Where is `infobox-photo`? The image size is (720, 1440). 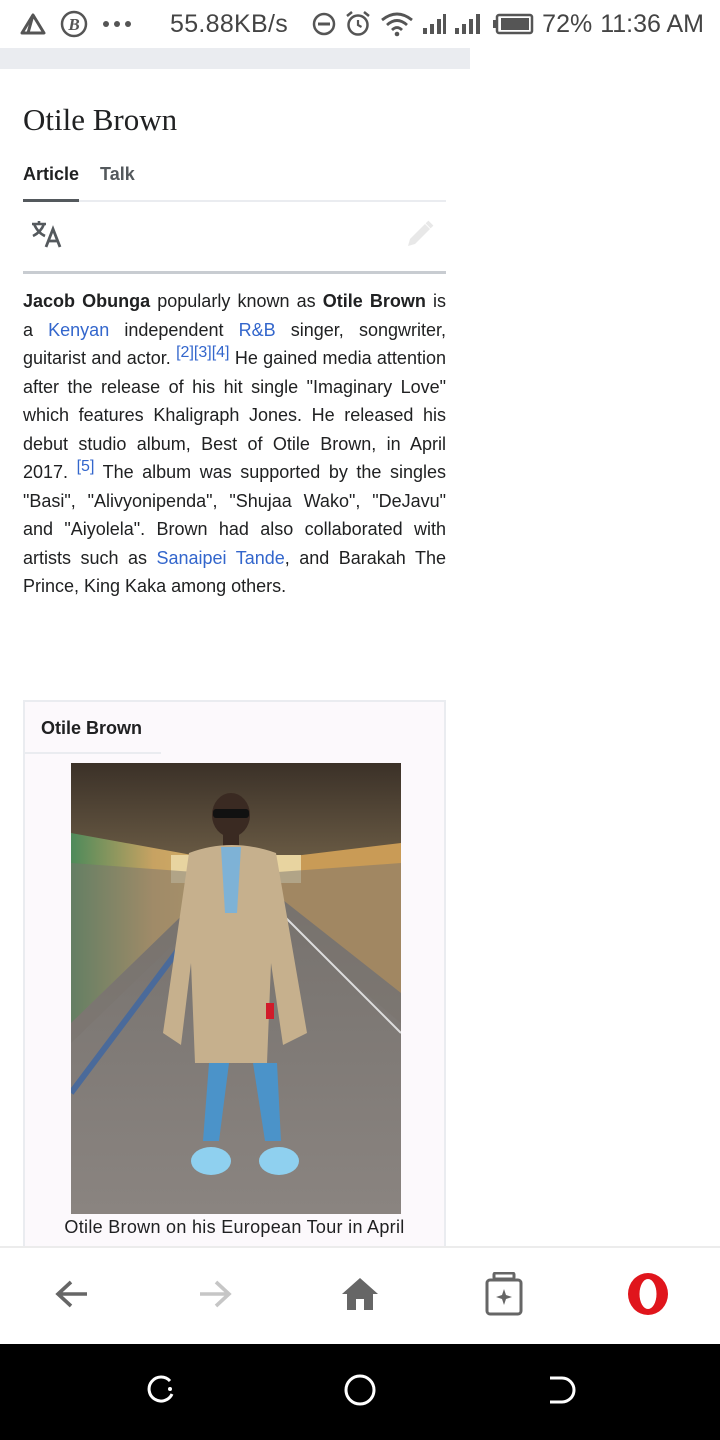
infobox-photo is located at coordinates (236, 988).